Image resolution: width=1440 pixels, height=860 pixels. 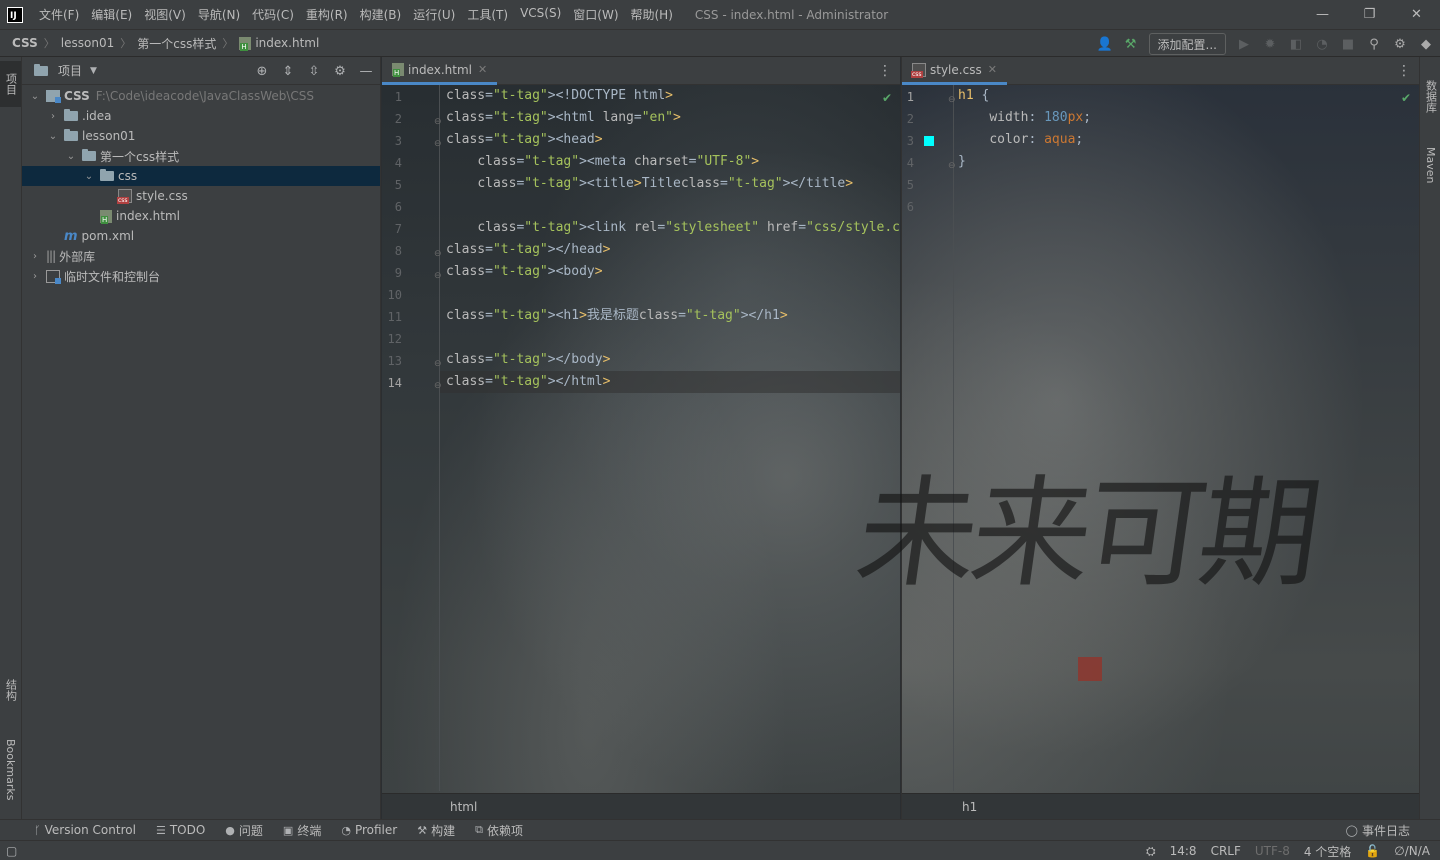 What do you see at coordinates (1372, 851) in the screenshot?
I see `lock-icon: 🔓` at bounding box center [1372, 851].